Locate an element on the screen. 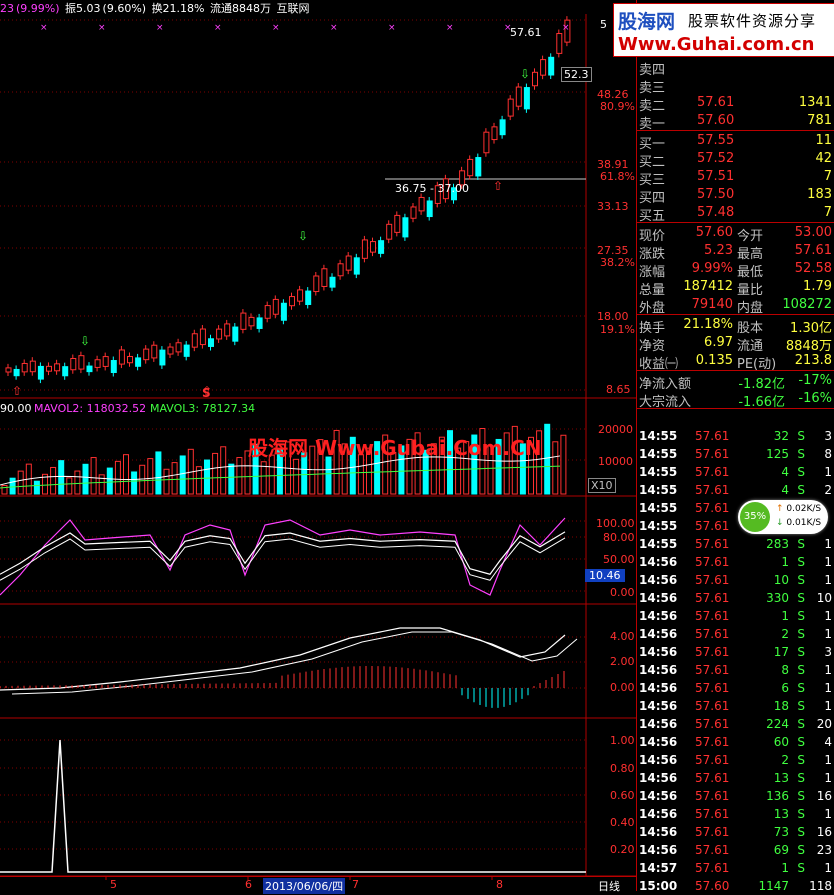 Image resolution: width=834 pixels, height=895 pixels. tick-count: 20 is located at coordinates (824, 724).